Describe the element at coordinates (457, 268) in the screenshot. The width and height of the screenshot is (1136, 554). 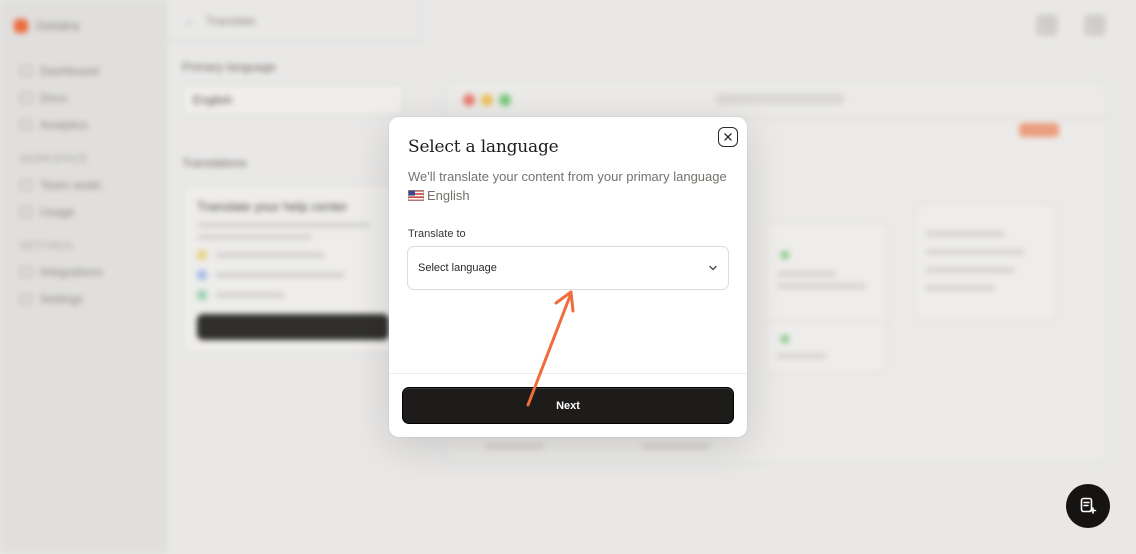
I see `language-select-value: Select language` at that location.